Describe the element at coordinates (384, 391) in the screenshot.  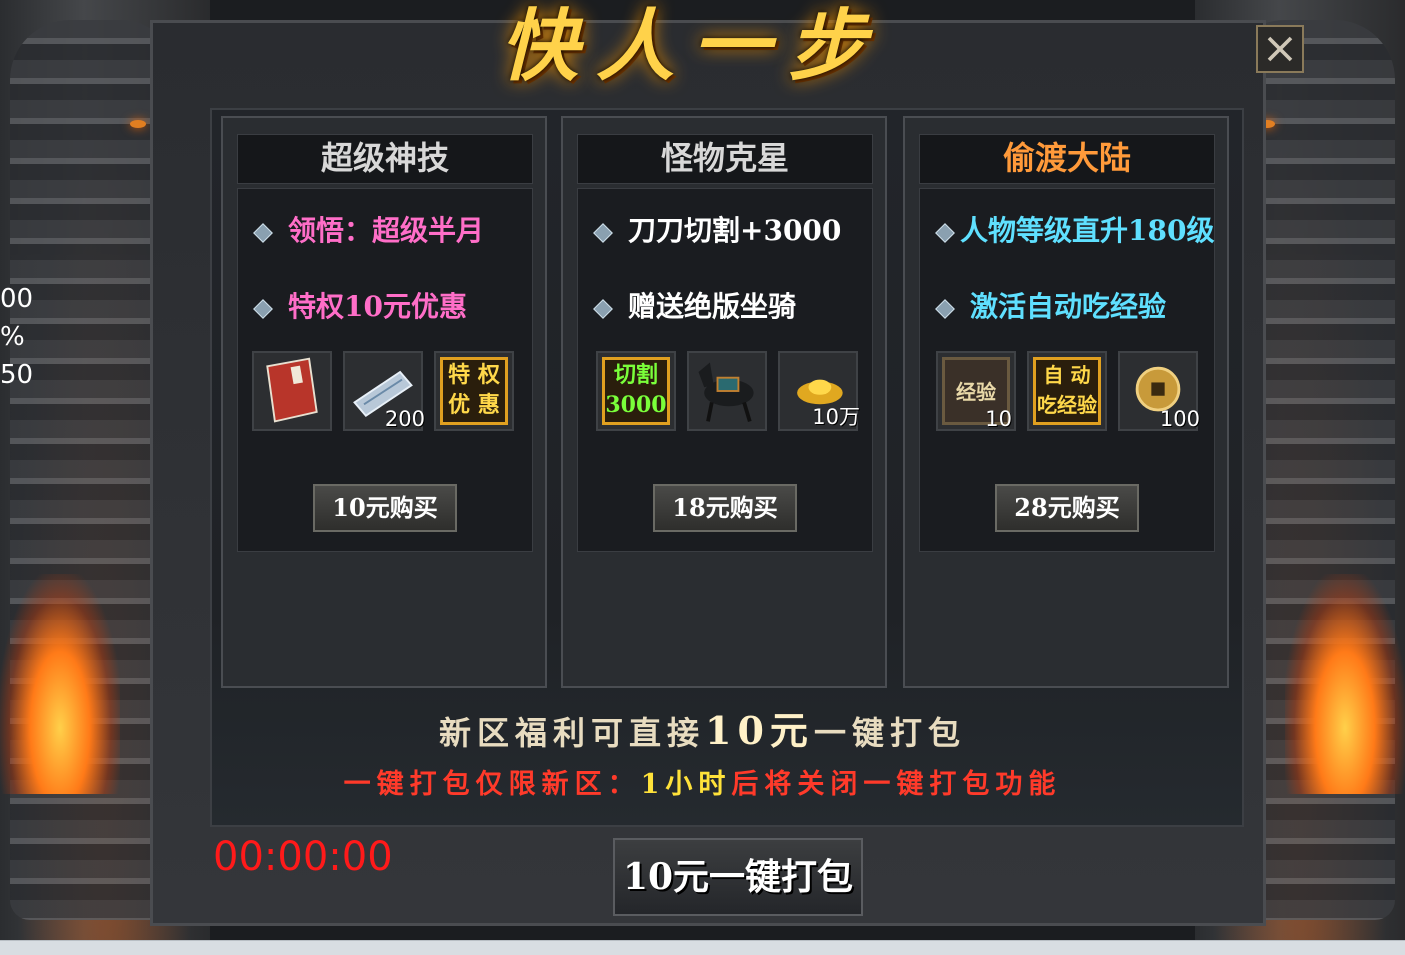
I see `reward-slot: 200` at that location.